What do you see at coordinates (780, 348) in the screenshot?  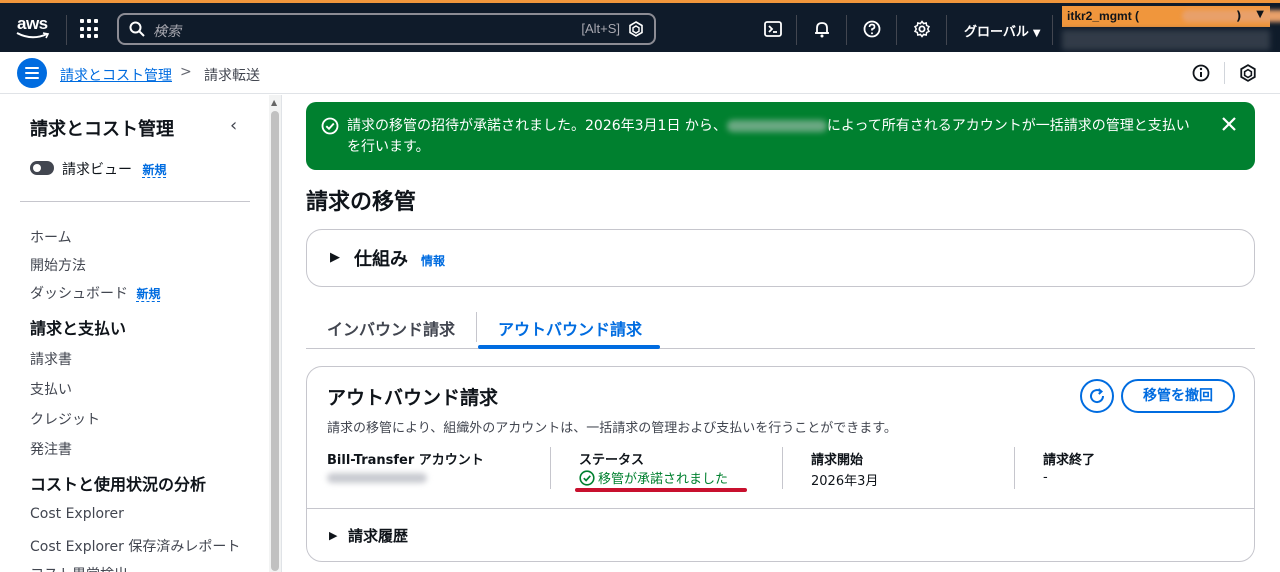 I see `tabs-baseline` at bounding box center [780, 348].